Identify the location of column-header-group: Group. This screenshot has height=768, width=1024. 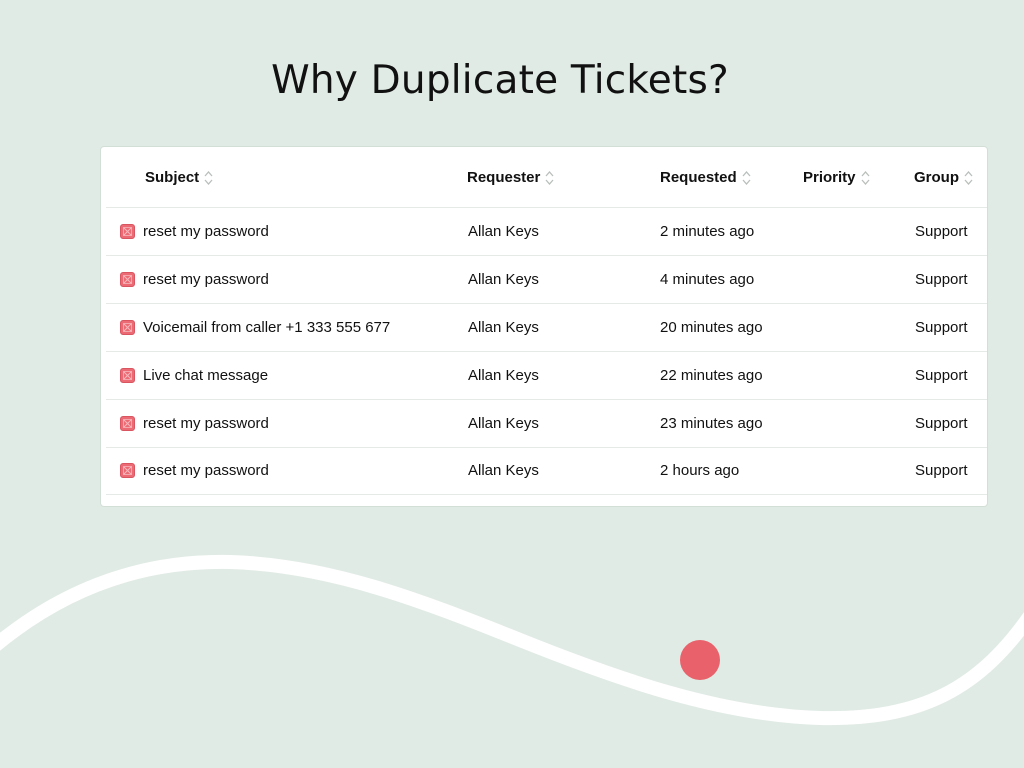
(943, 177).